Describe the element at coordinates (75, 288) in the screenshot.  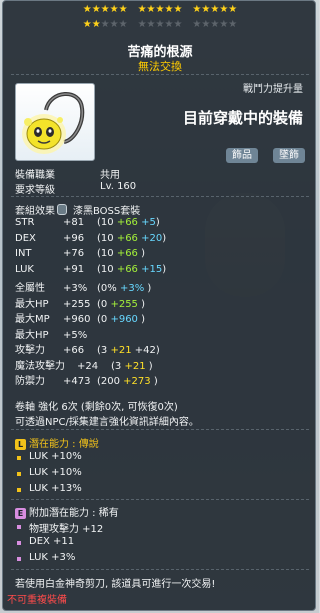
I see `stat-total: +3%` at that location.